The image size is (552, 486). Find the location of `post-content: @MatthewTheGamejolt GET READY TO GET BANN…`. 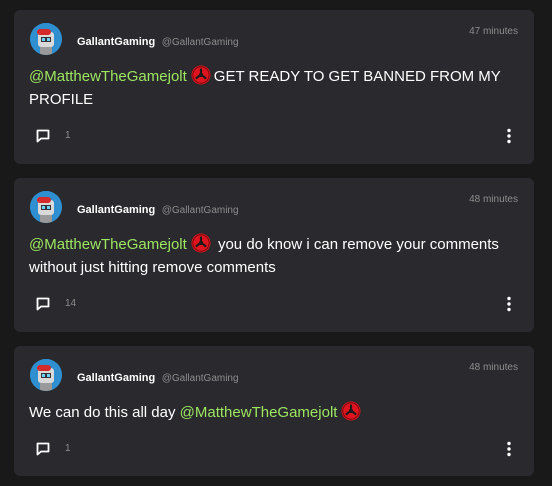

post-content: @MatthewTheGamejolt GET READY TO GET BANN… is located at coordinates (274, 88).